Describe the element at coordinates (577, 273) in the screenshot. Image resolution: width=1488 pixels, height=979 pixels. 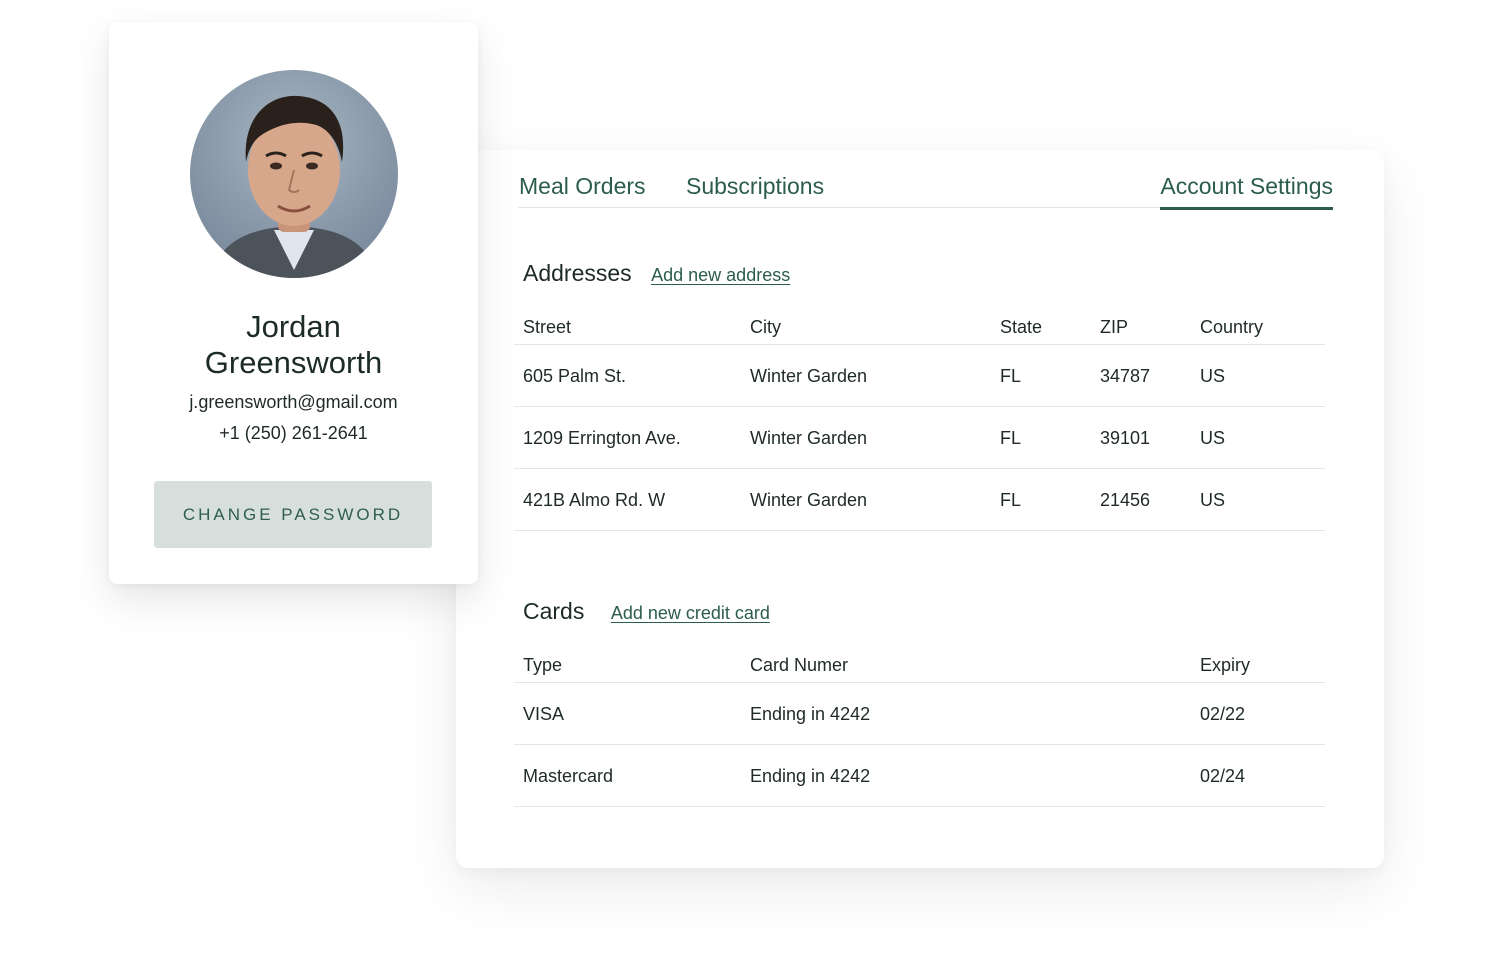
I see `addresses-title: Addresses` at that location.